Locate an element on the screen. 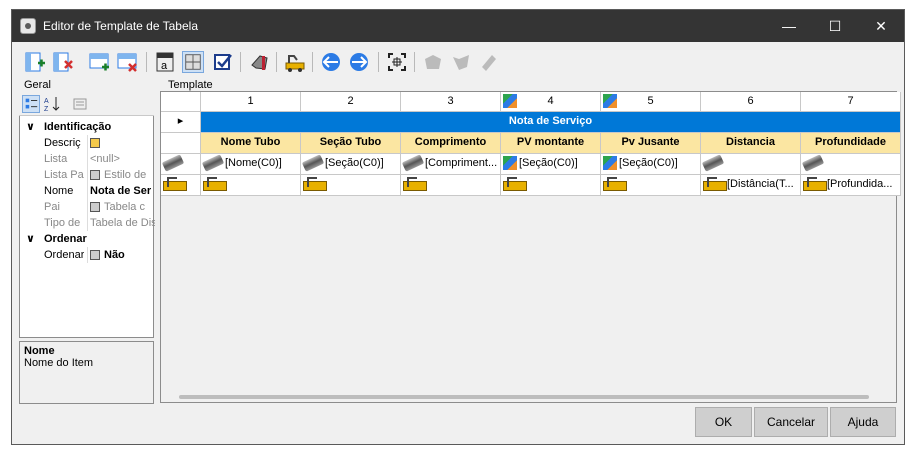 The image size is (917, 455). column-header: 6 is located at coordinates (751, 102).